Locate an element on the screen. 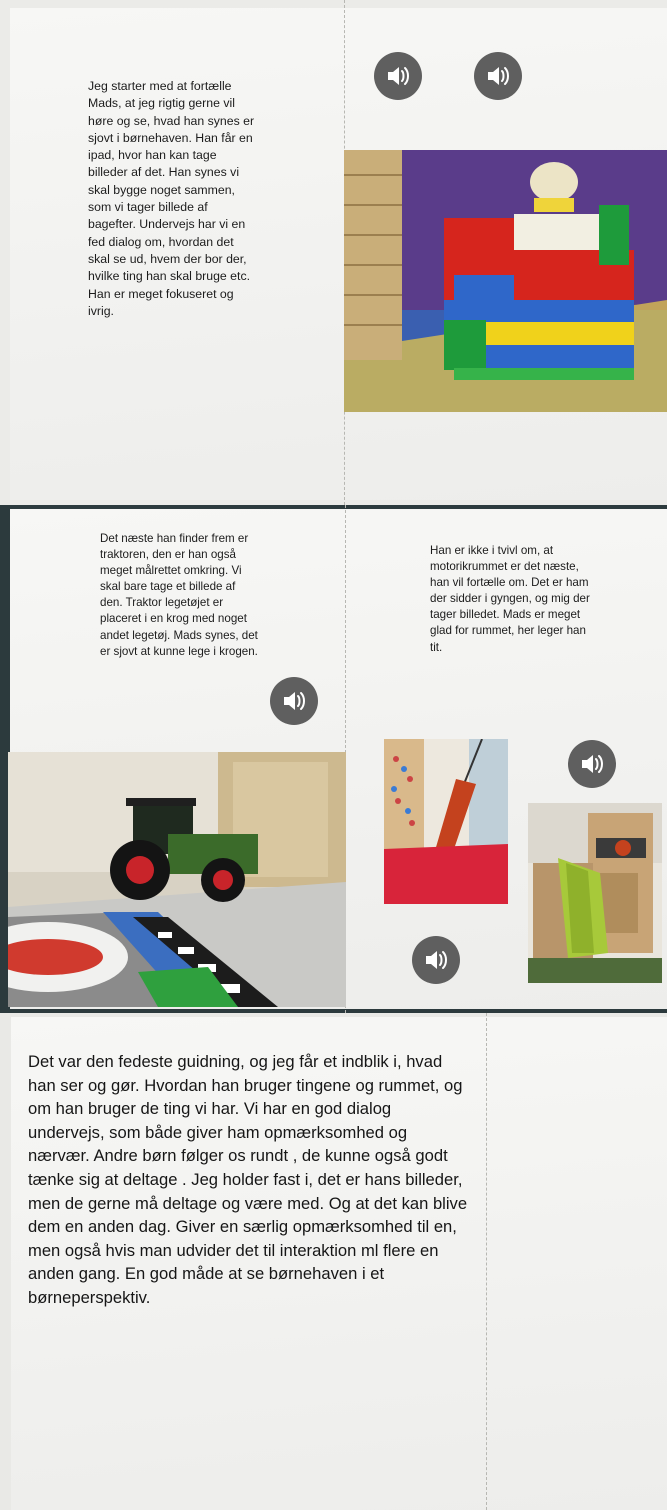 The width and height of the screenshot is (667, 1510). audio-button-2b is located at coordinates (592, 764).